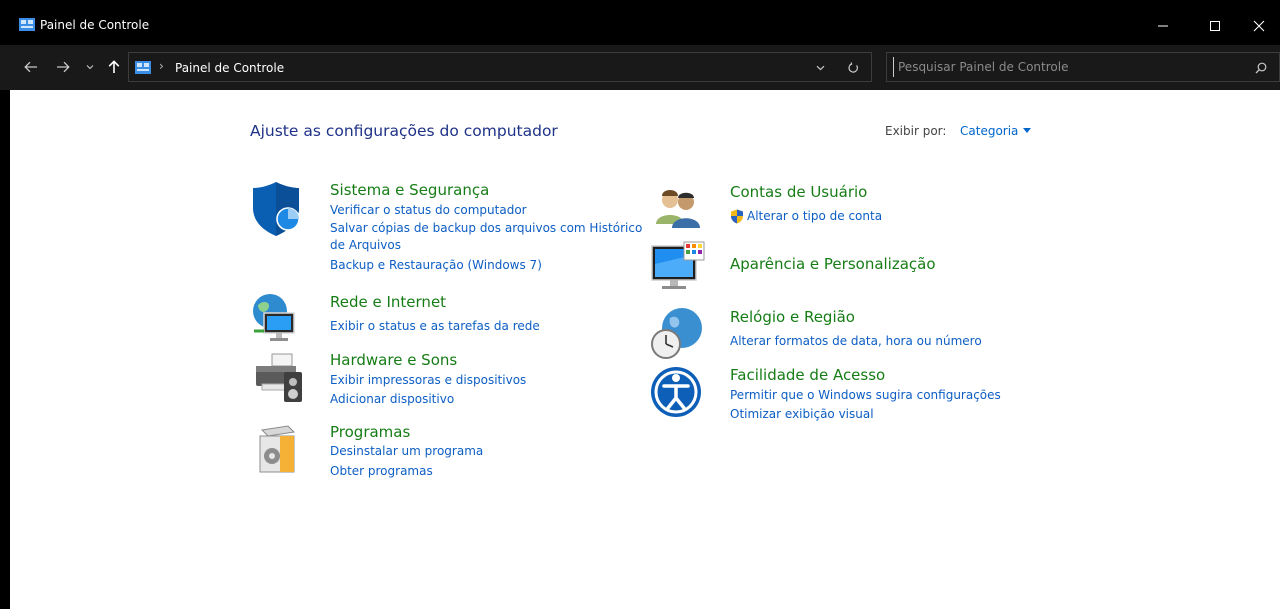 This screenshot has width=1280, height=609. I want to click on close-button, so click(1258, 26).